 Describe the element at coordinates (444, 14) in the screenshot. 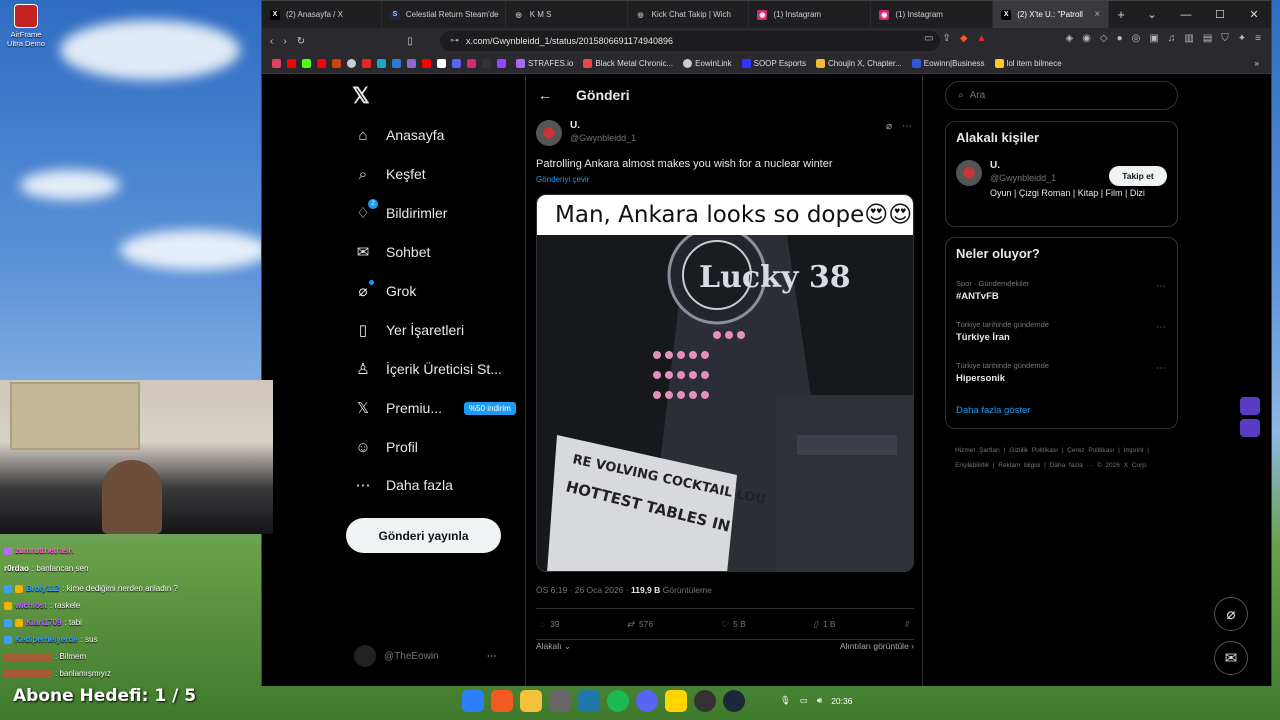

I see `tab-steam: S Celestial Return Steam'de` at that location.